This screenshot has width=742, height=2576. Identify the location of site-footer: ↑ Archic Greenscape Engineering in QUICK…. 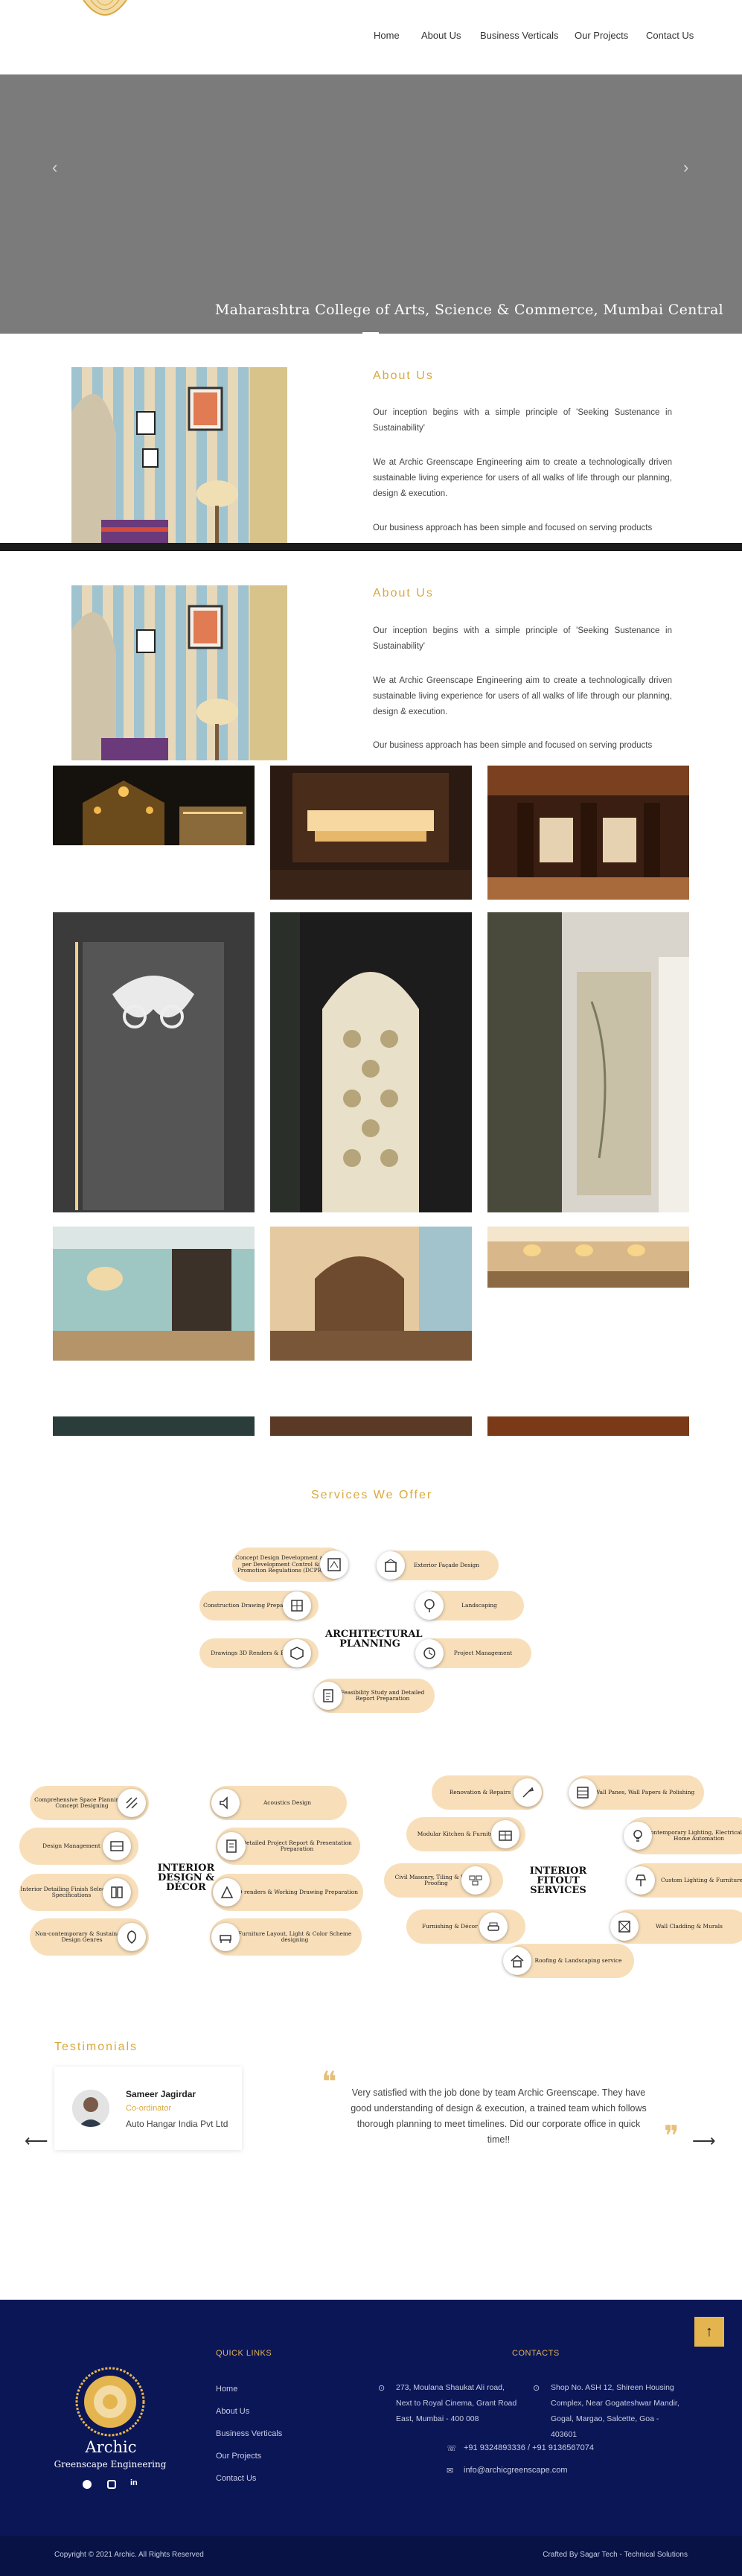
(371, 2438).